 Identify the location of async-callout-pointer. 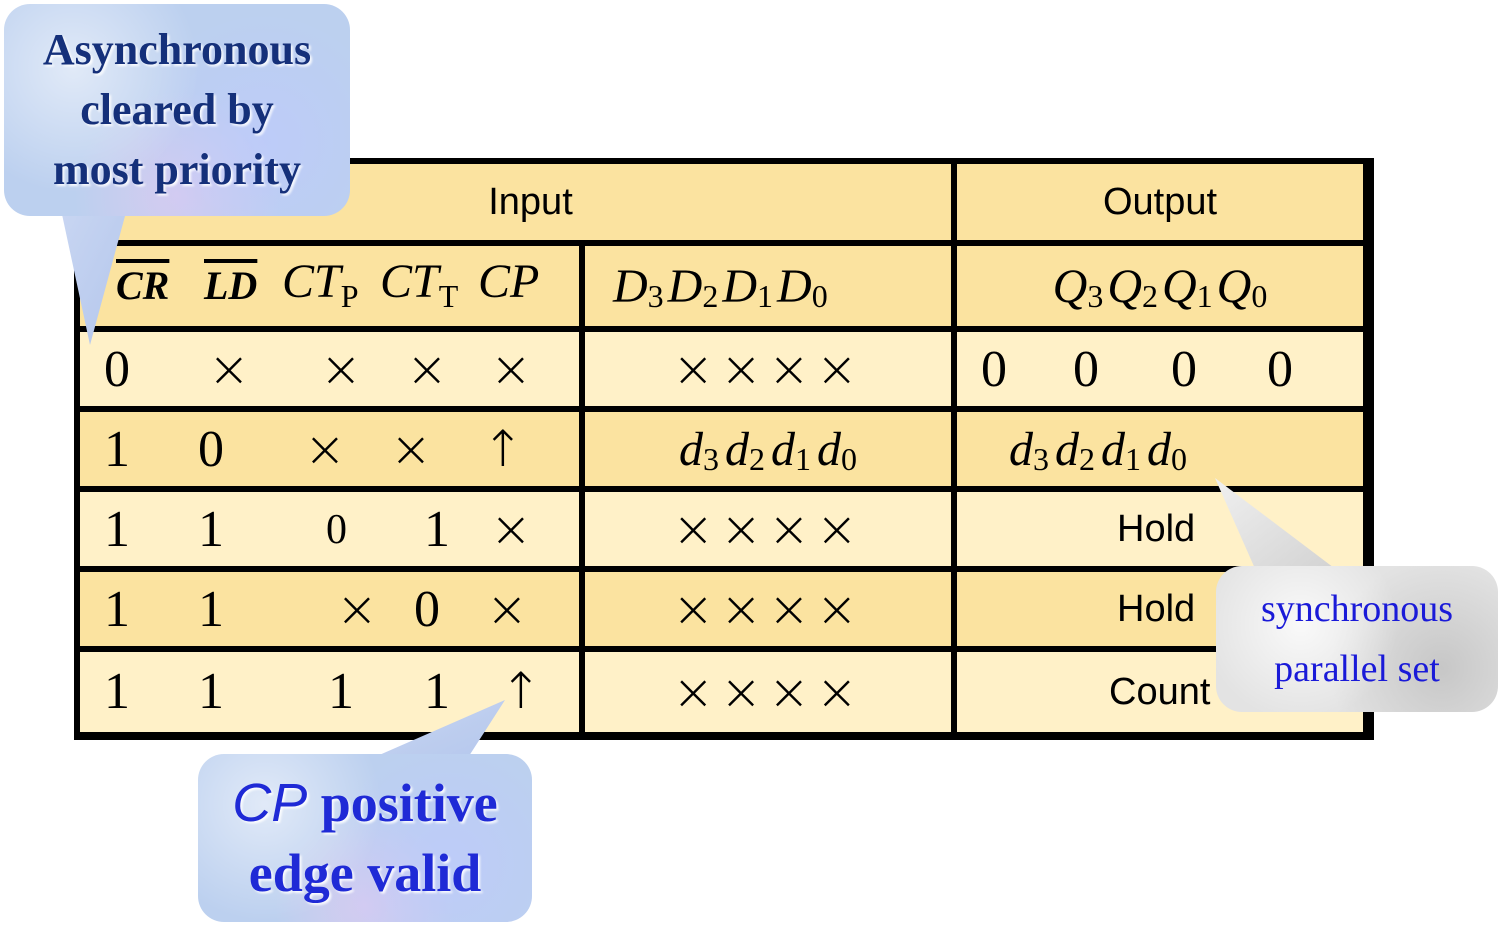
(94, 275).